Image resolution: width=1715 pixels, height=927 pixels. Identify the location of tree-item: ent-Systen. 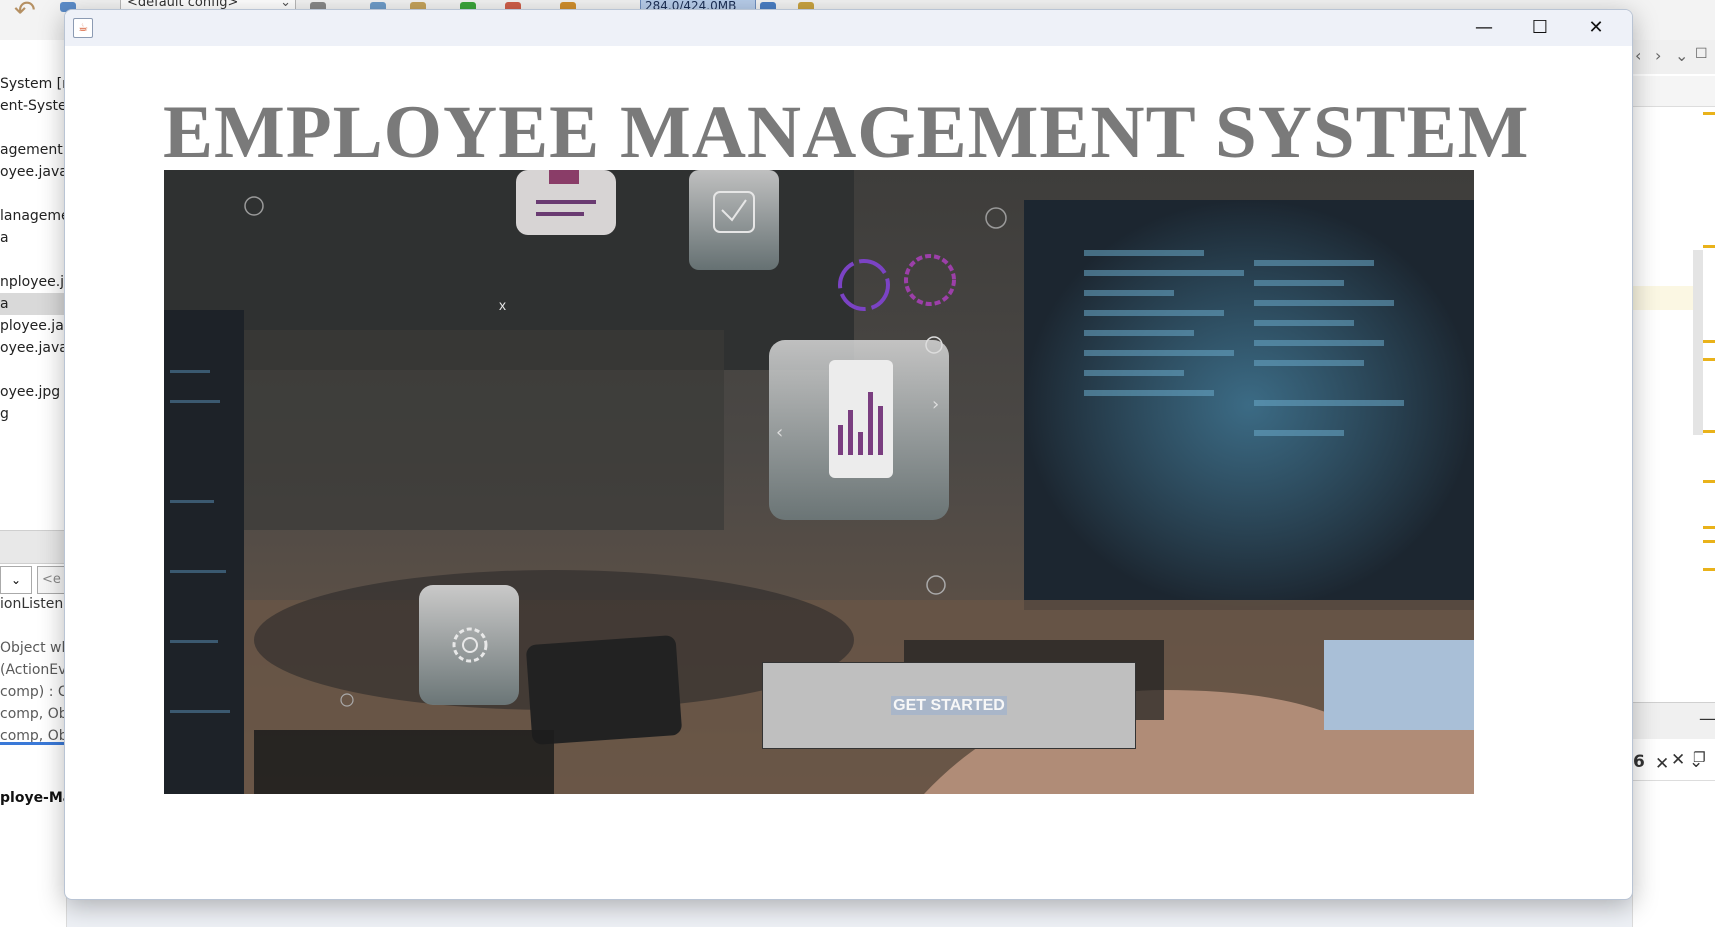
(33, 106).